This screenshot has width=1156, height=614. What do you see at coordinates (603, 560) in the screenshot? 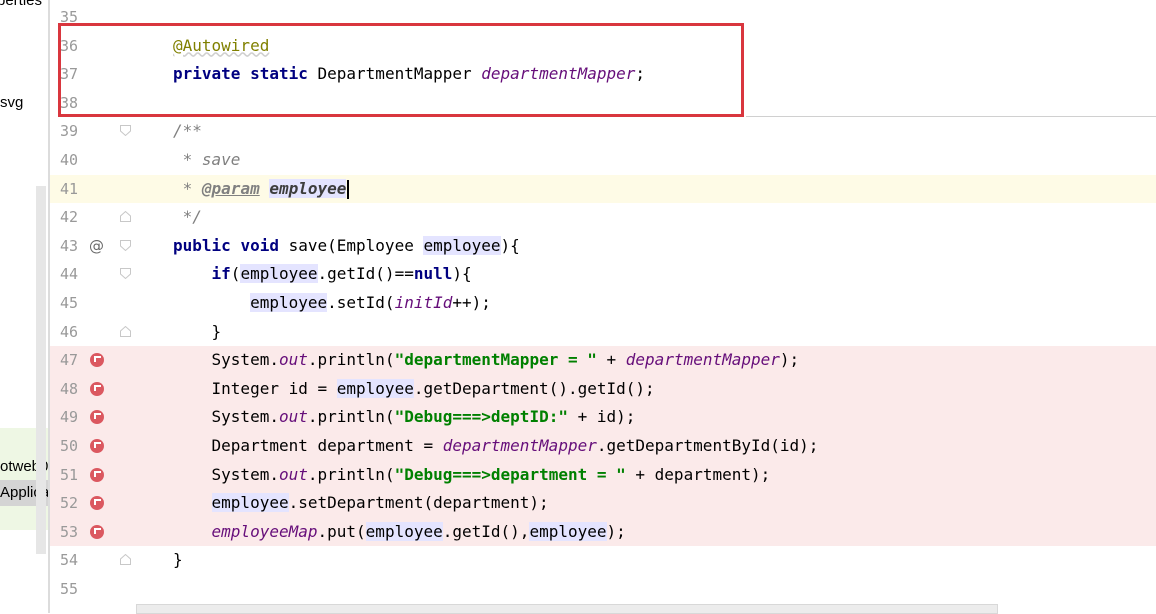
I see `code-line: 54}` at bounding box center [603, 560].